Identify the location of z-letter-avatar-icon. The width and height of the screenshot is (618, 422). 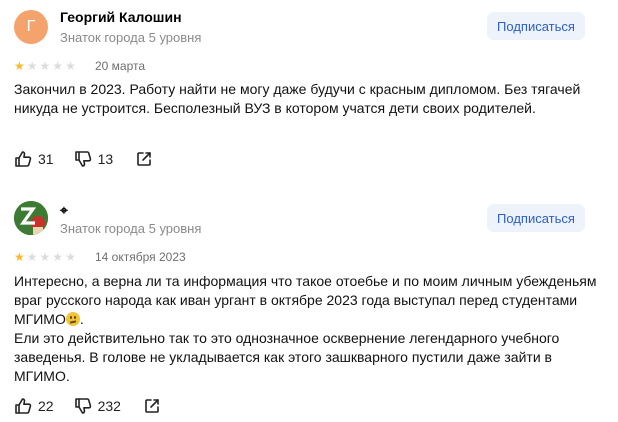
(31, 218).